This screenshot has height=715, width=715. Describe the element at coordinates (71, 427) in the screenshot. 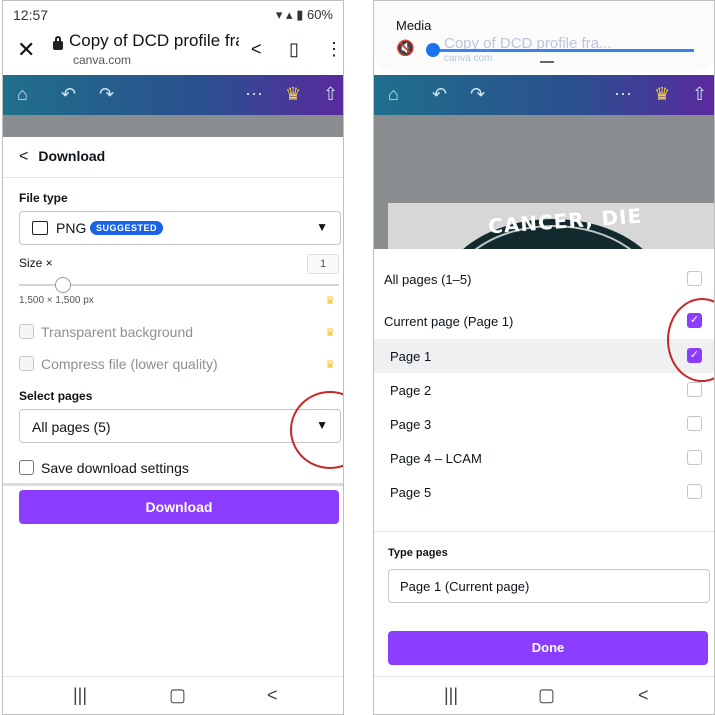

I see `select-pages-value: All pages (5)` at that location.